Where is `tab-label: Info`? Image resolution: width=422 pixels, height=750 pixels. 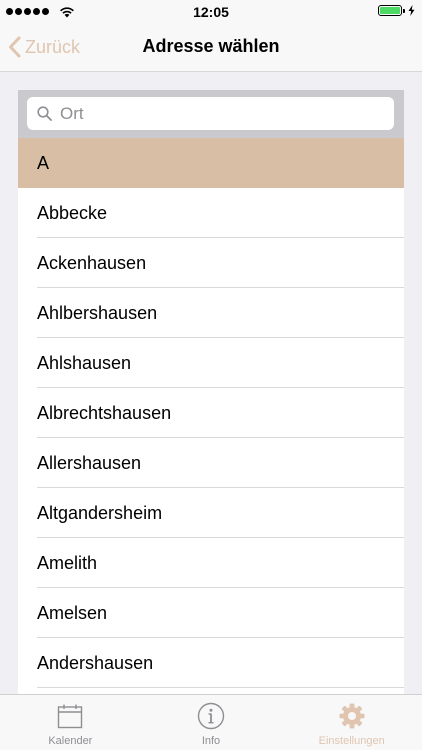 tab-label: Info is located at coordinates (211, 741).